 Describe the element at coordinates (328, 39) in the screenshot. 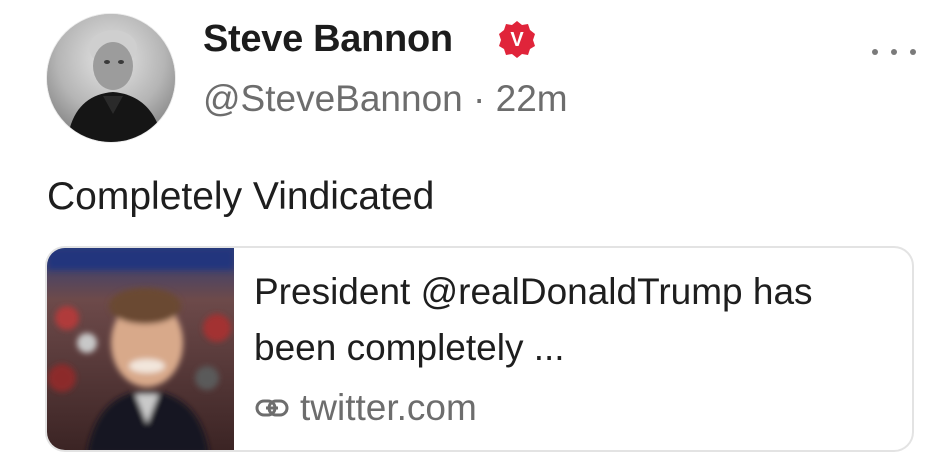

I see `author-name: Steve Bannon` at that location.